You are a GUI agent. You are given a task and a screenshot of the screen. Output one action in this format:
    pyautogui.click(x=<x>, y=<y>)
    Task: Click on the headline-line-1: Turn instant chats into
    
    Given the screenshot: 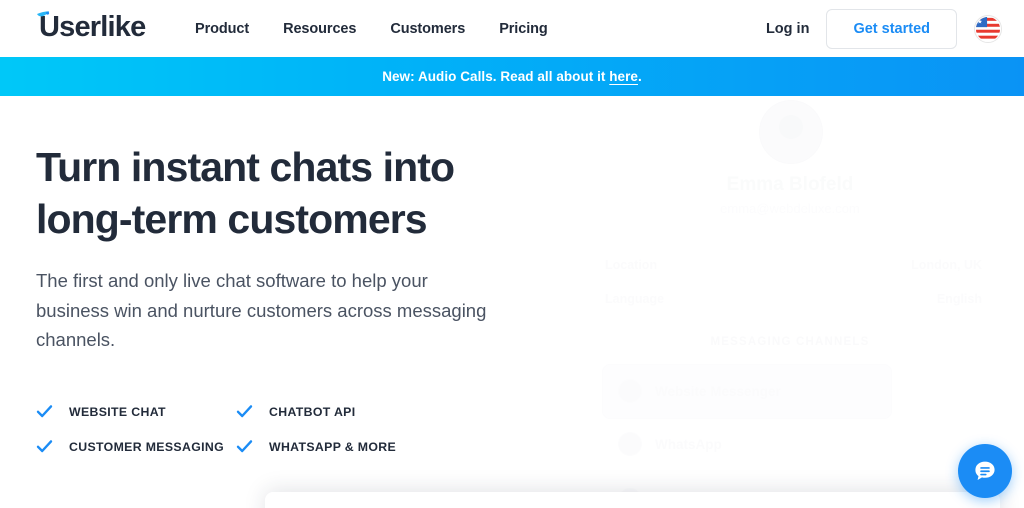 What is the action you would take?
    pyautogui.click(x=245, y=167)
    